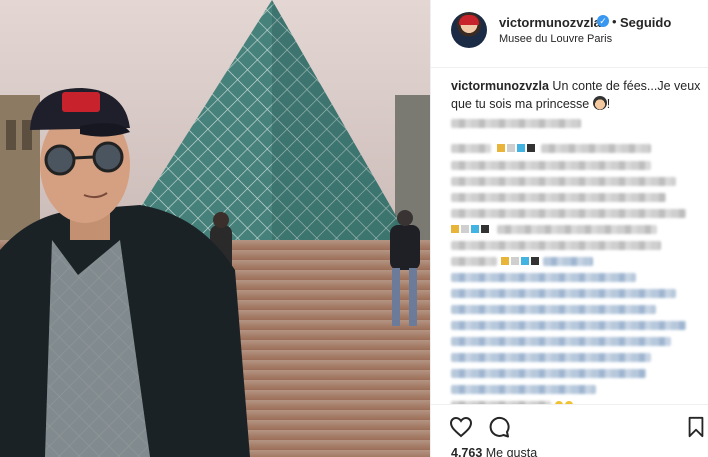 This screenshot has height=457, width=708. What do you see at coordinates (511, 451) in the screenshot?
I see `likes-label: Me gusta` at bounding box center [511, 451].